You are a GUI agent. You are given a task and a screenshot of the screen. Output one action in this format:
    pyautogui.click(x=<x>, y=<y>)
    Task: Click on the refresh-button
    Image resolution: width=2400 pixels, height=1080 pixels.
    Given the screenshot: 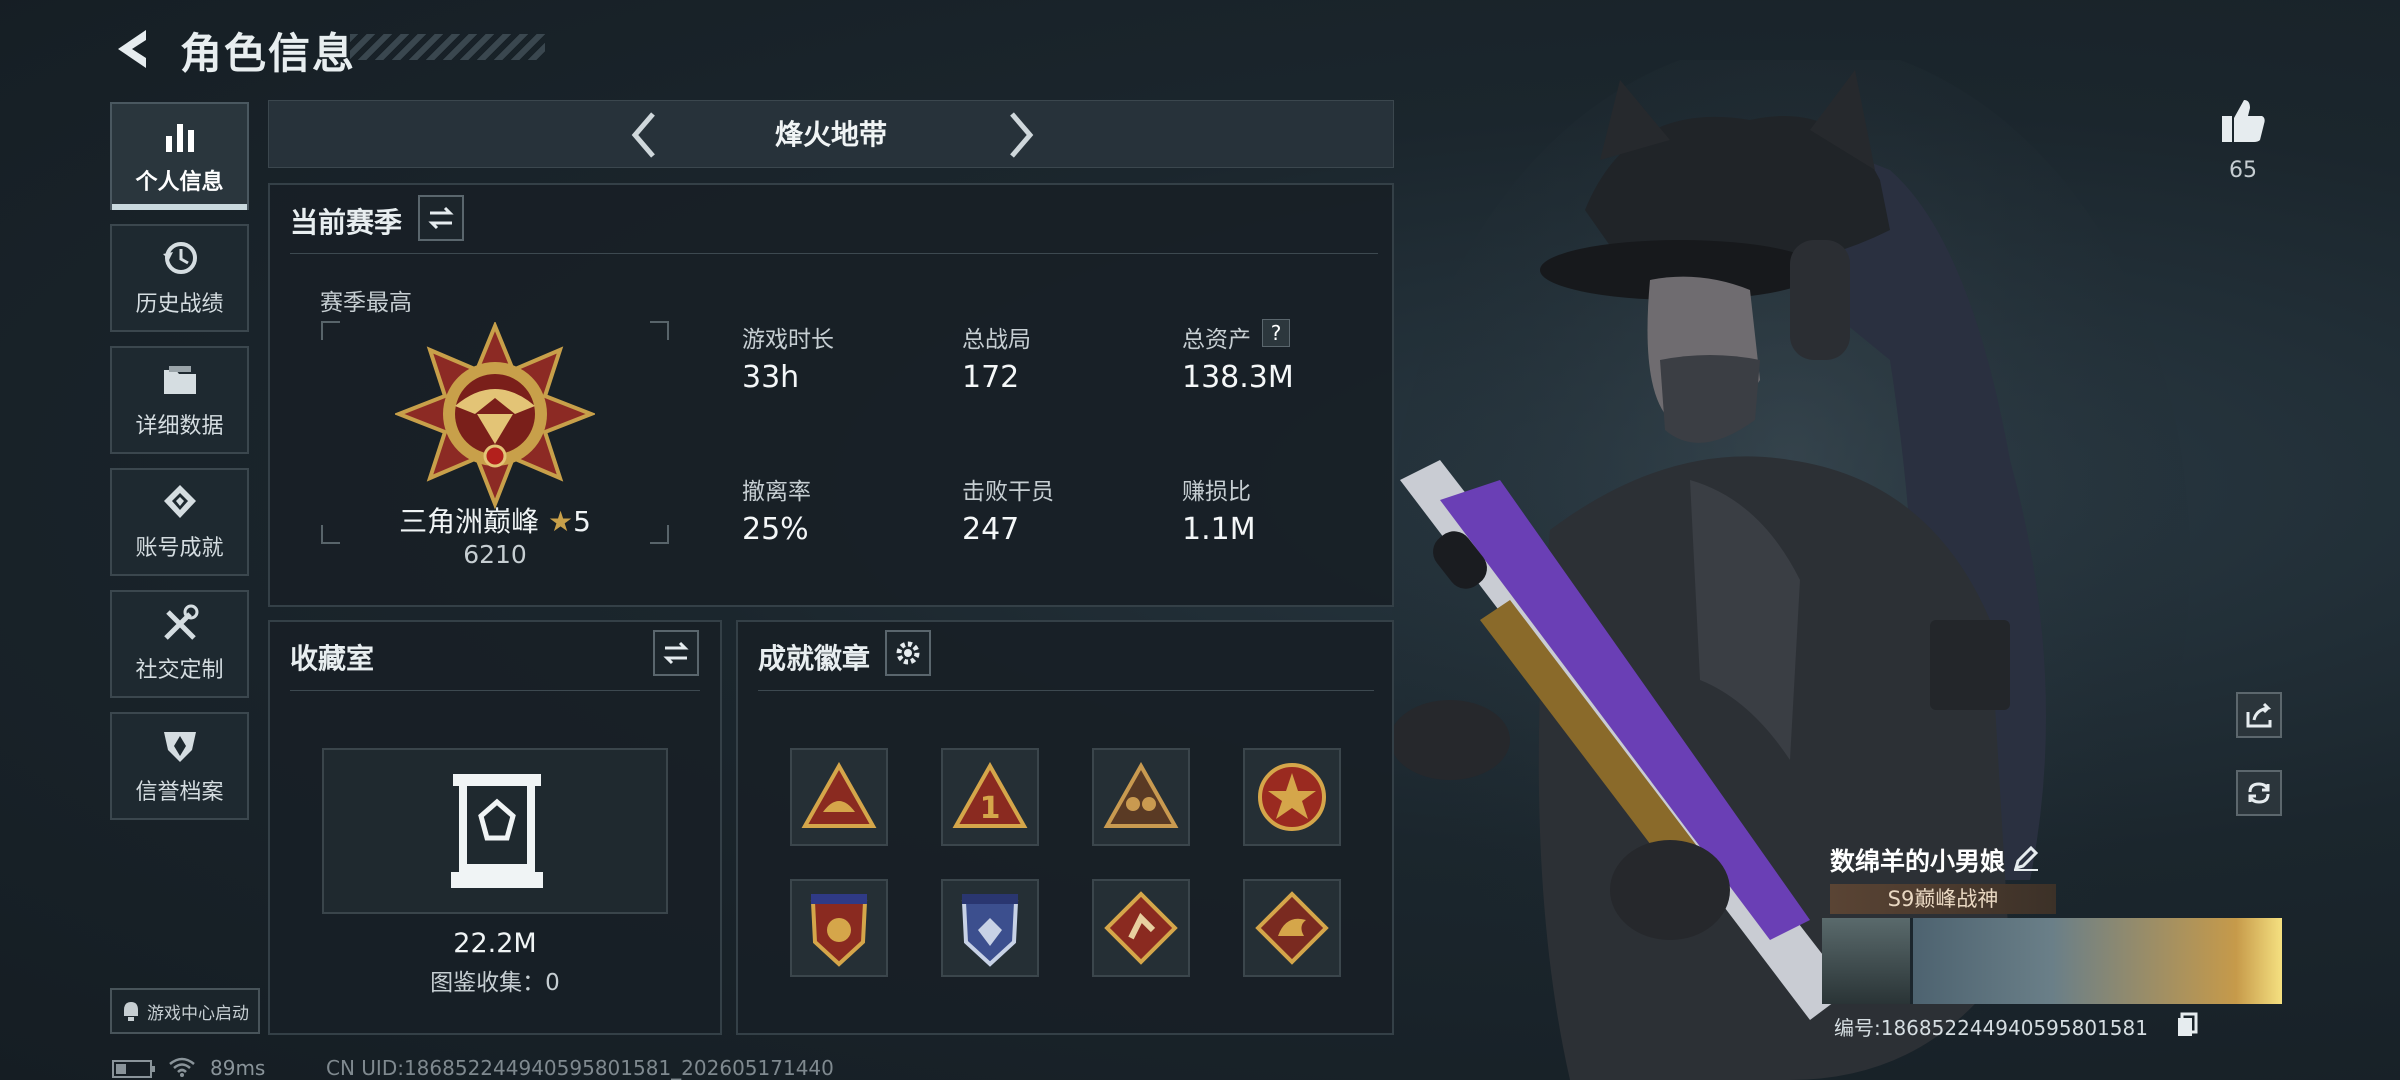 What is the action you would take?
    pyautogui.click(x=2259, y=793)
    